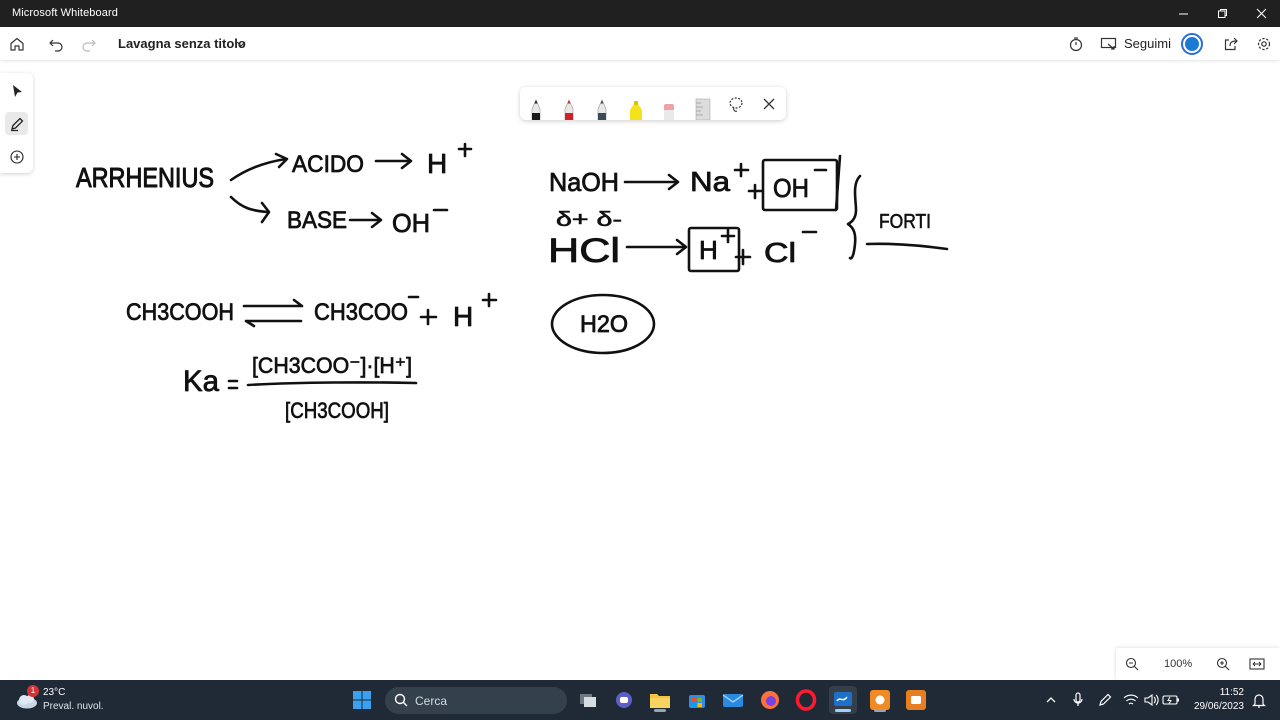 The height and width of the screenshot is (720, 1280). Describe the element at coordinates (180, 312) in the screenshot. I see `ink-text-ch3cooh: CH3COOH` at that location.